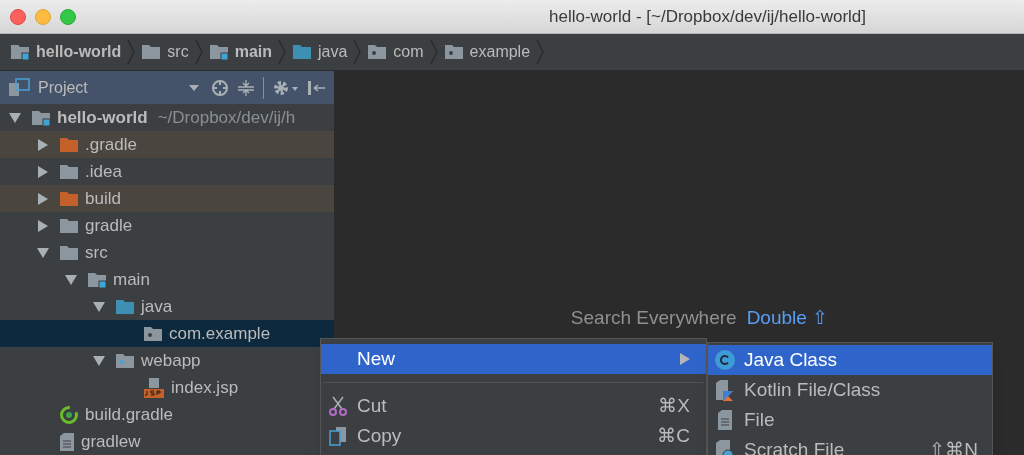 This screenshot has width=1024, height=455. I want to click on breadcrumb: main, so click(253, 52).